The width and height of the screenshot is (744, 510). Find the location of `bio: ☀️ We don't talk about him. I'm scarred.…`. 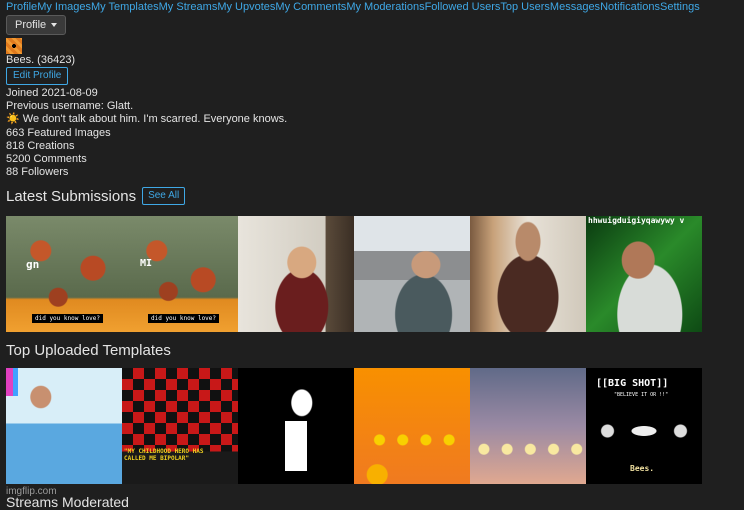

bio: ☀️ We don't talk about him. I'm scarred.… is located at coordinates (146, 119).